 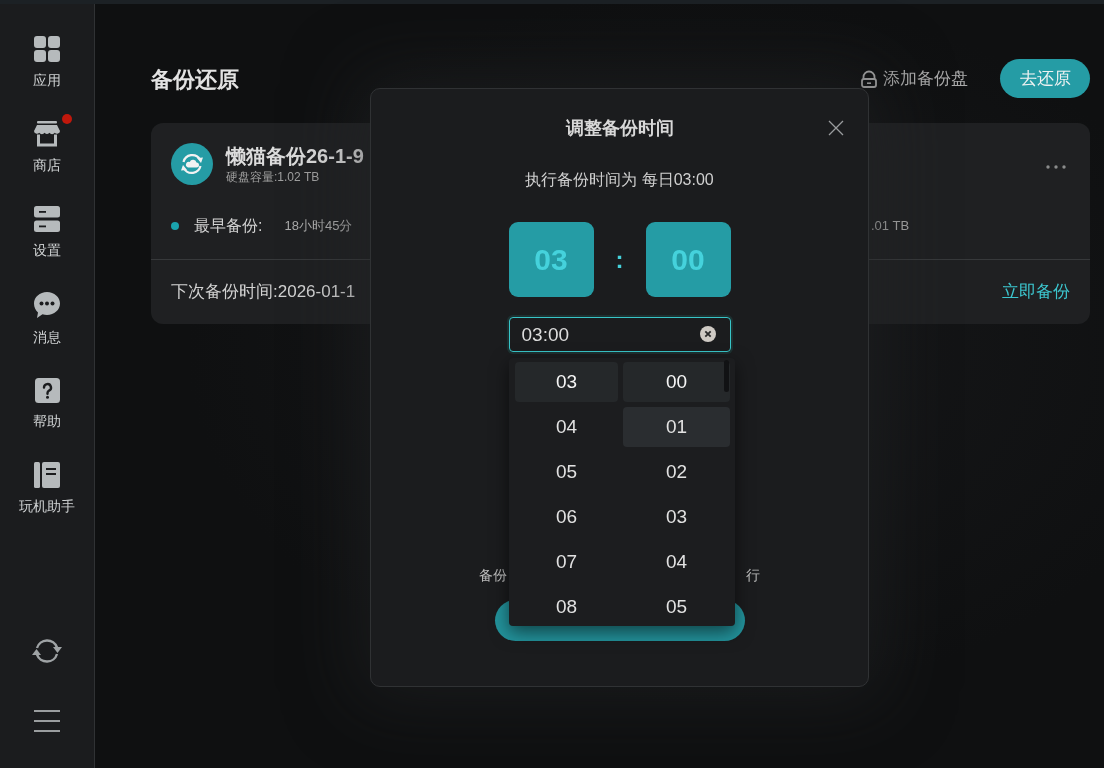 I want to click on menu-icon, so click(x=47, y=721).